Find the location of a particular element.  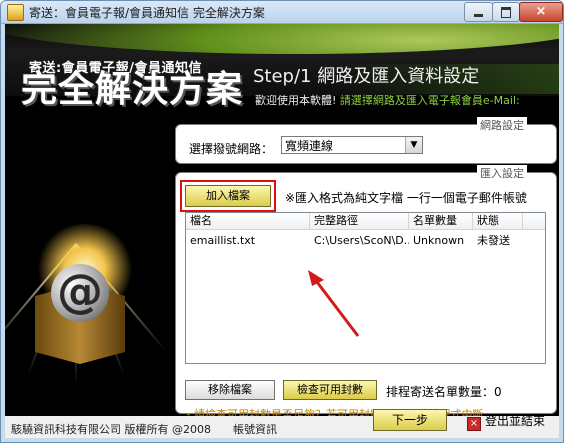

at-sign-icon: @ is located at coordinates (80, 293).